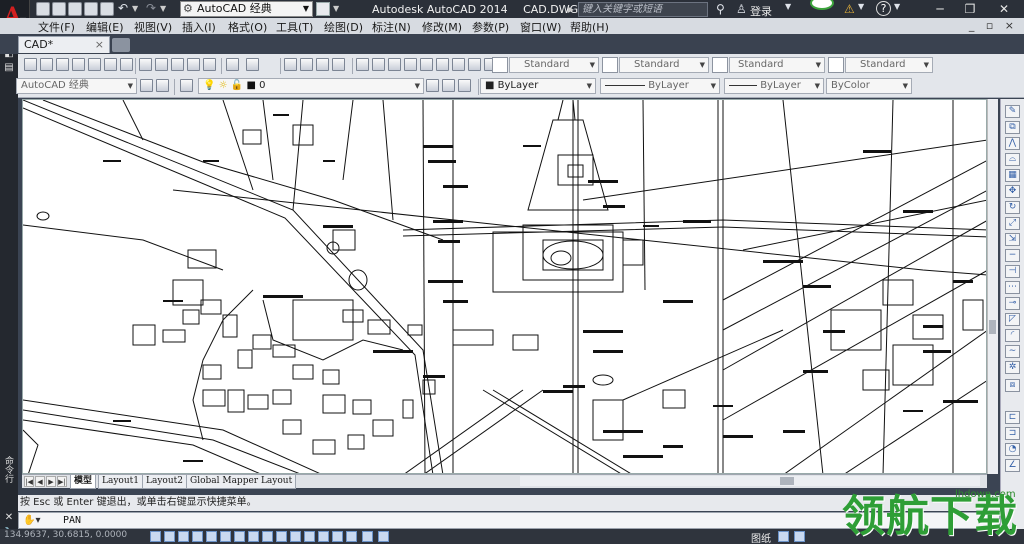  I want to click on vertical-scrollbar, so click(992, 286).